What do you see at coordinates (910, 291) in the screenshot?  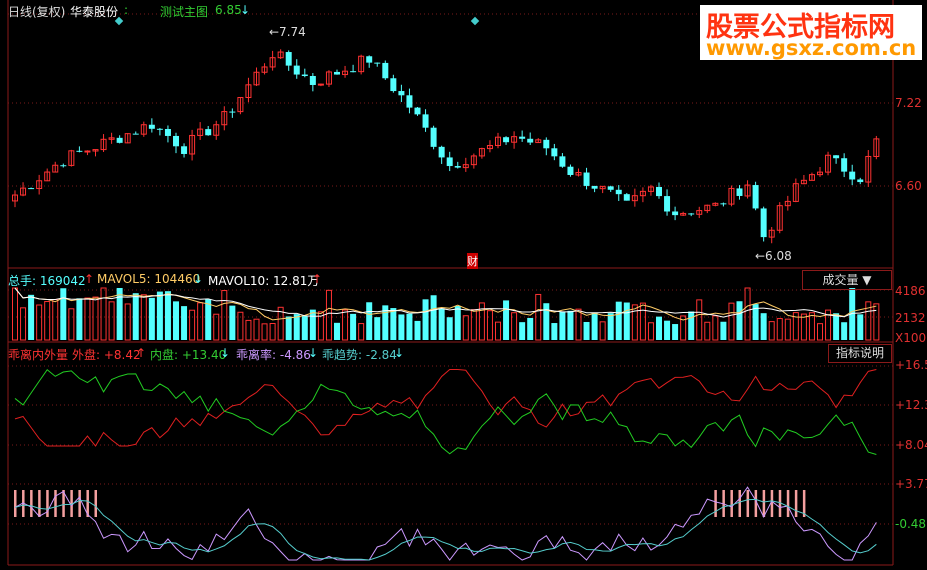 I see `volume-tick: 4186` at bounding box center [910, 291].